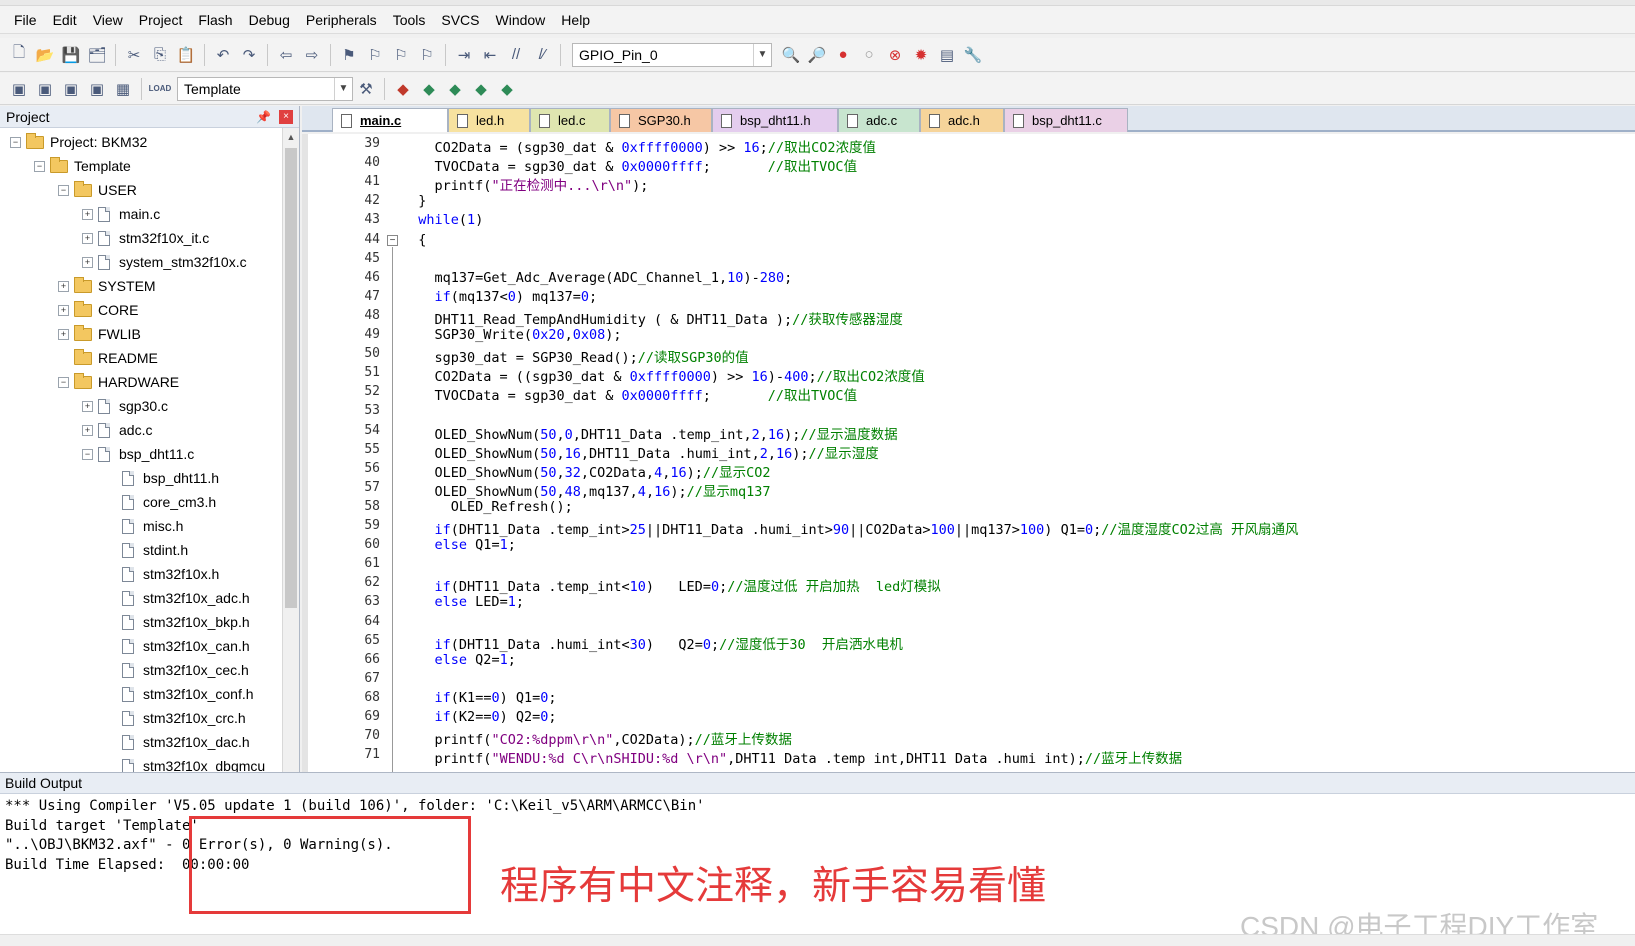  What do you see at coordinates (464, 55) in the screenshot?
I see `indent-icon: ⇥` at bounding box center [464, 55].